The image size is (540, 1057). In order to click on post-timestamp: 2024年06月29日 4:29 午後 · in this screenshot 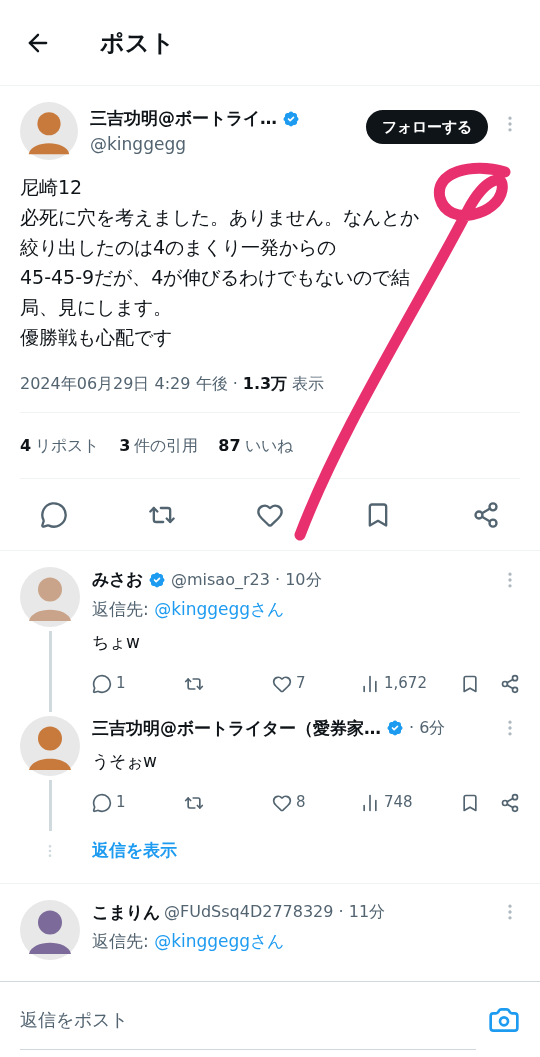, I will do `click(129, 383)`.